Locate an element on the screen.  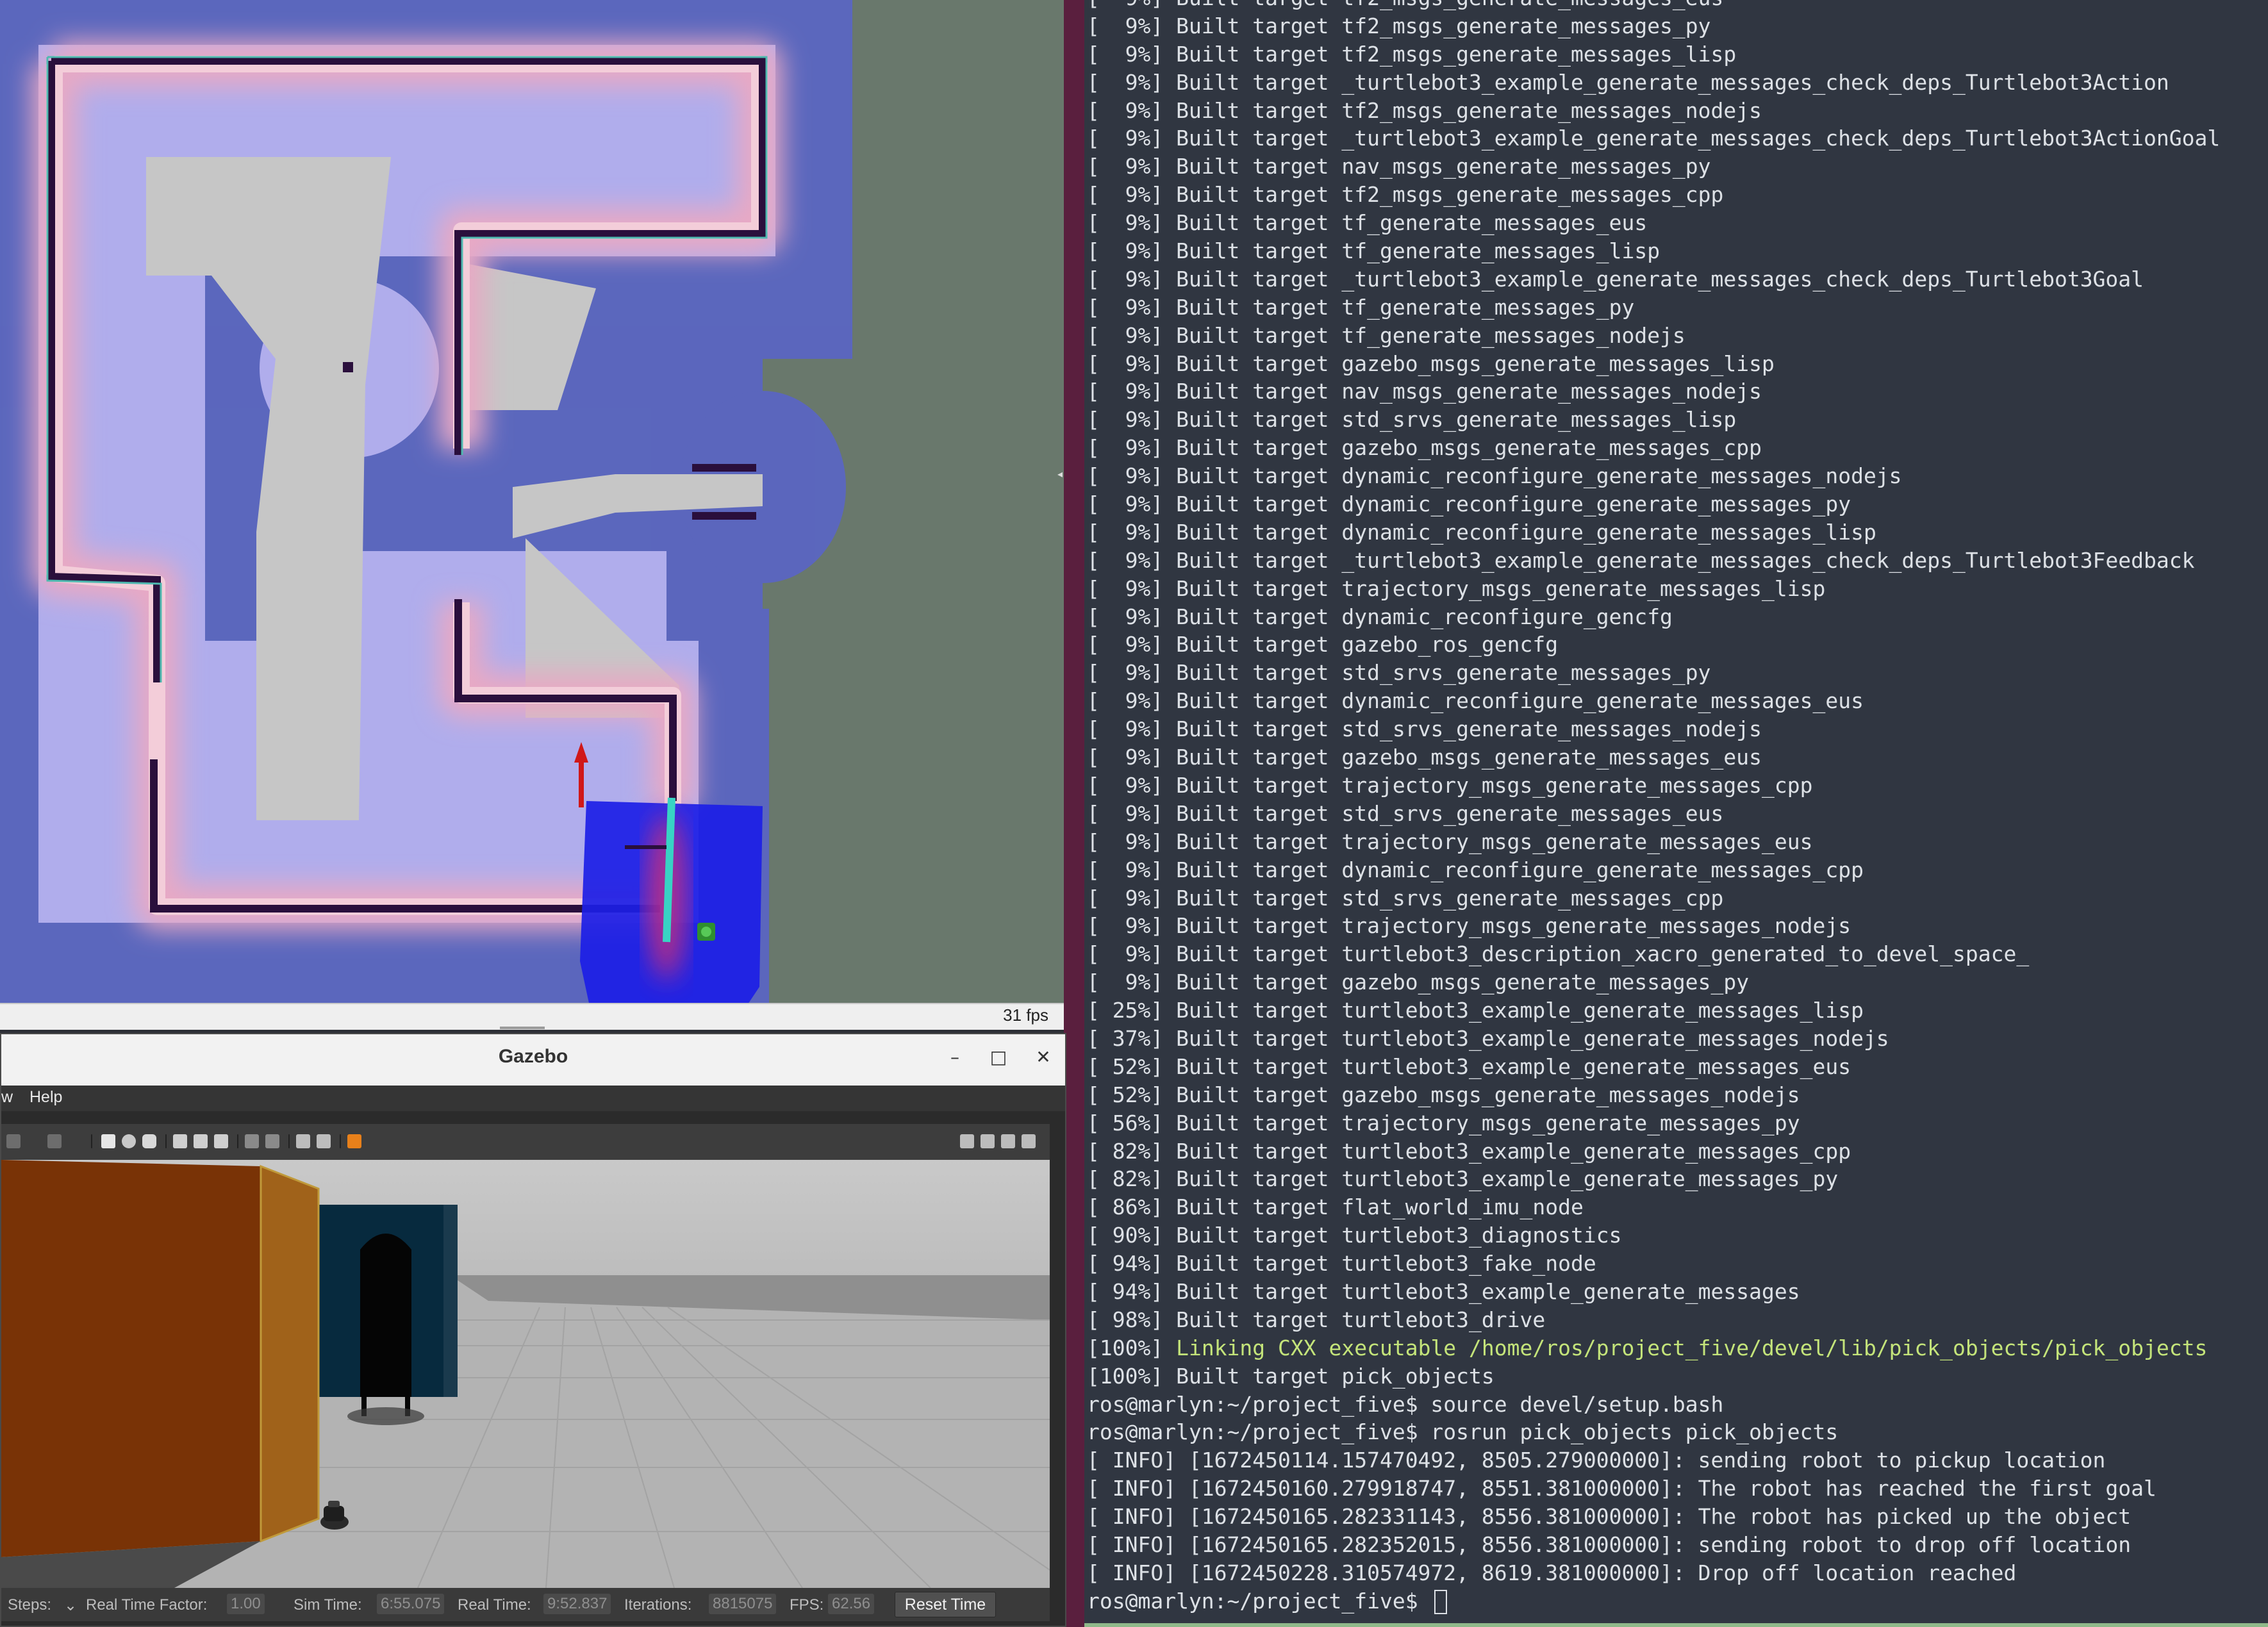
snap-icon is located at coordinates (324, 1141).